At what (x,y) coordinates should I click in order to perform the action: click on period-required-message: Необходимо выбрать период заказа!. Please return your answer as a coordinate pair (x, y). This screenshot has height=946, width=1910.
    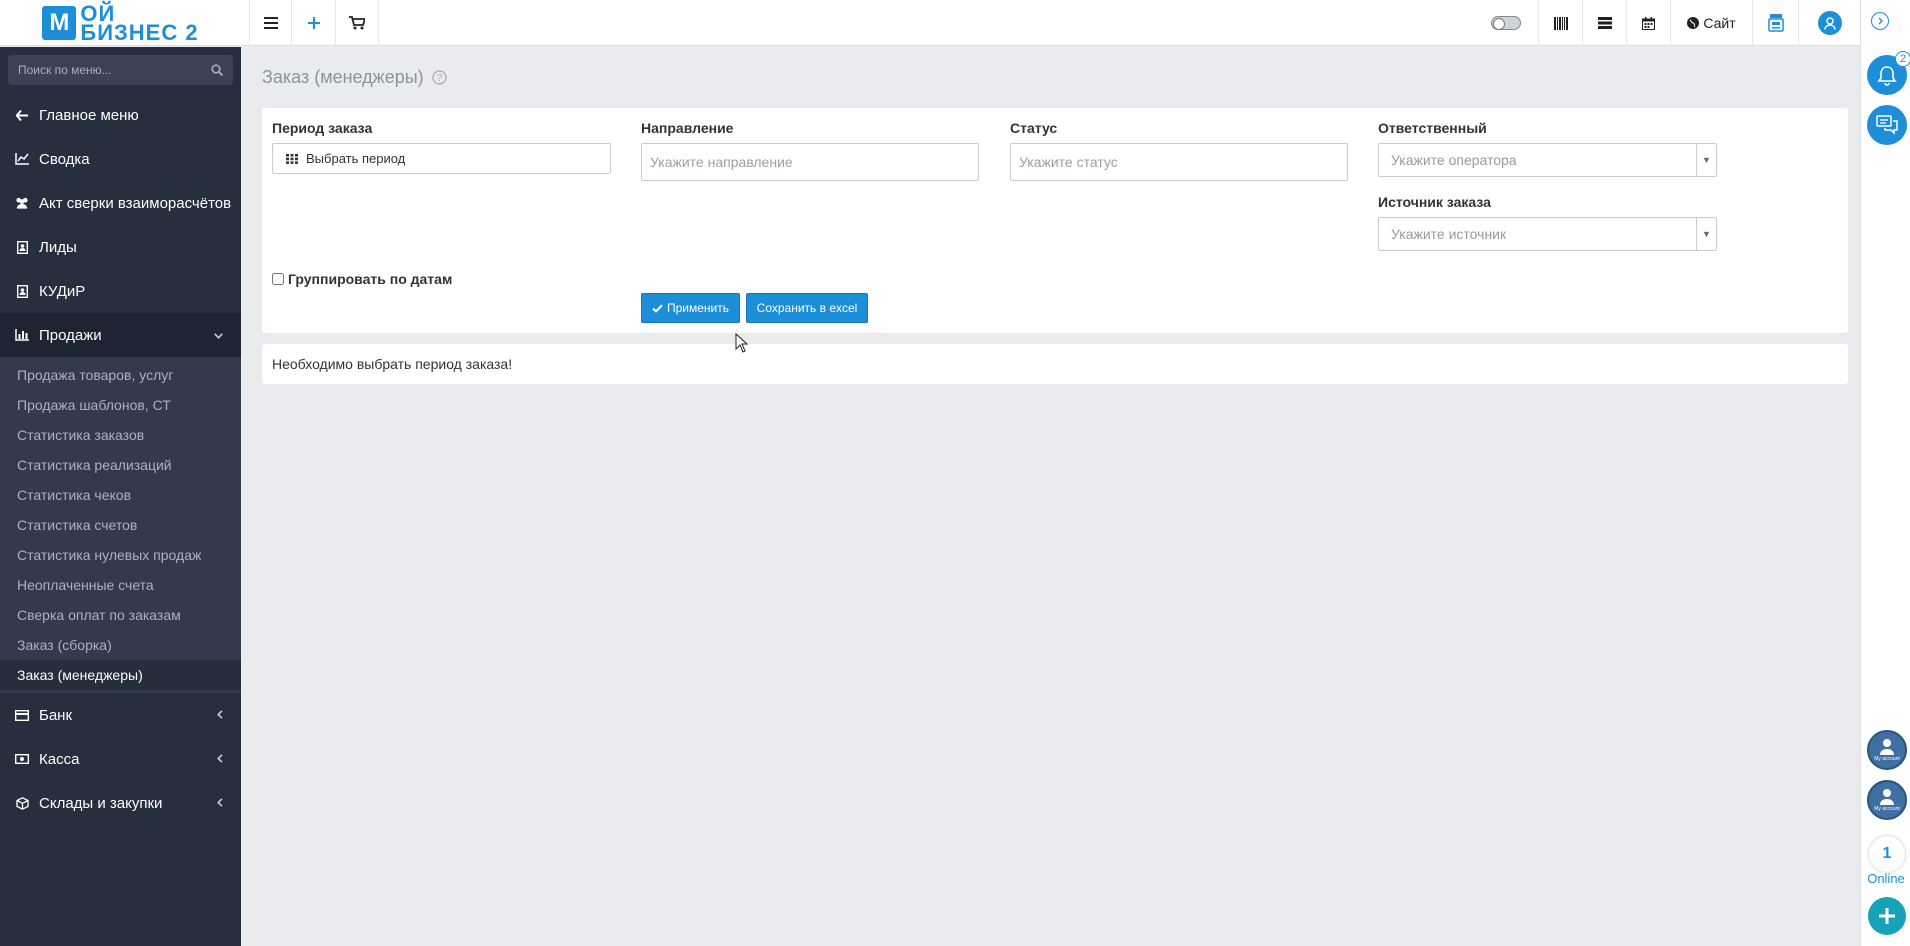
    Looking at the image, I should click on (392, 364).